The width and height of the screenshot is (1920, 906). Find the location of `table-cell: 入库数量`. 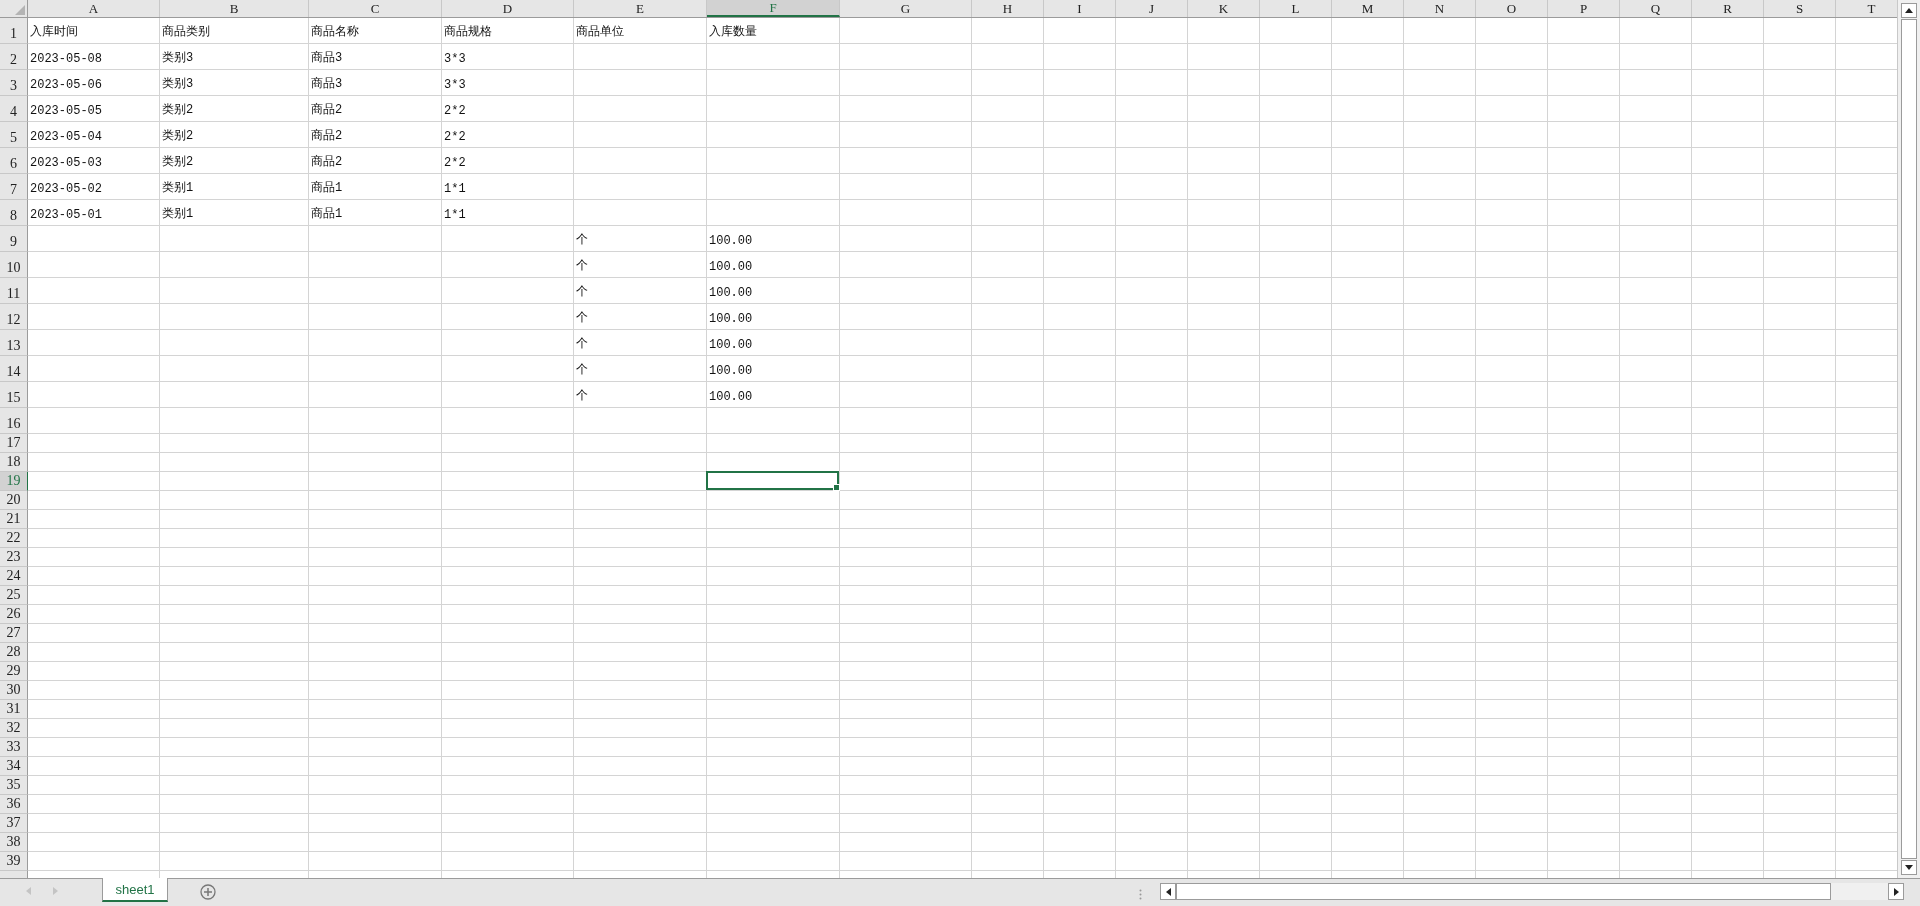

table-cell: 入库数量 is located at coordinates (773, 31).